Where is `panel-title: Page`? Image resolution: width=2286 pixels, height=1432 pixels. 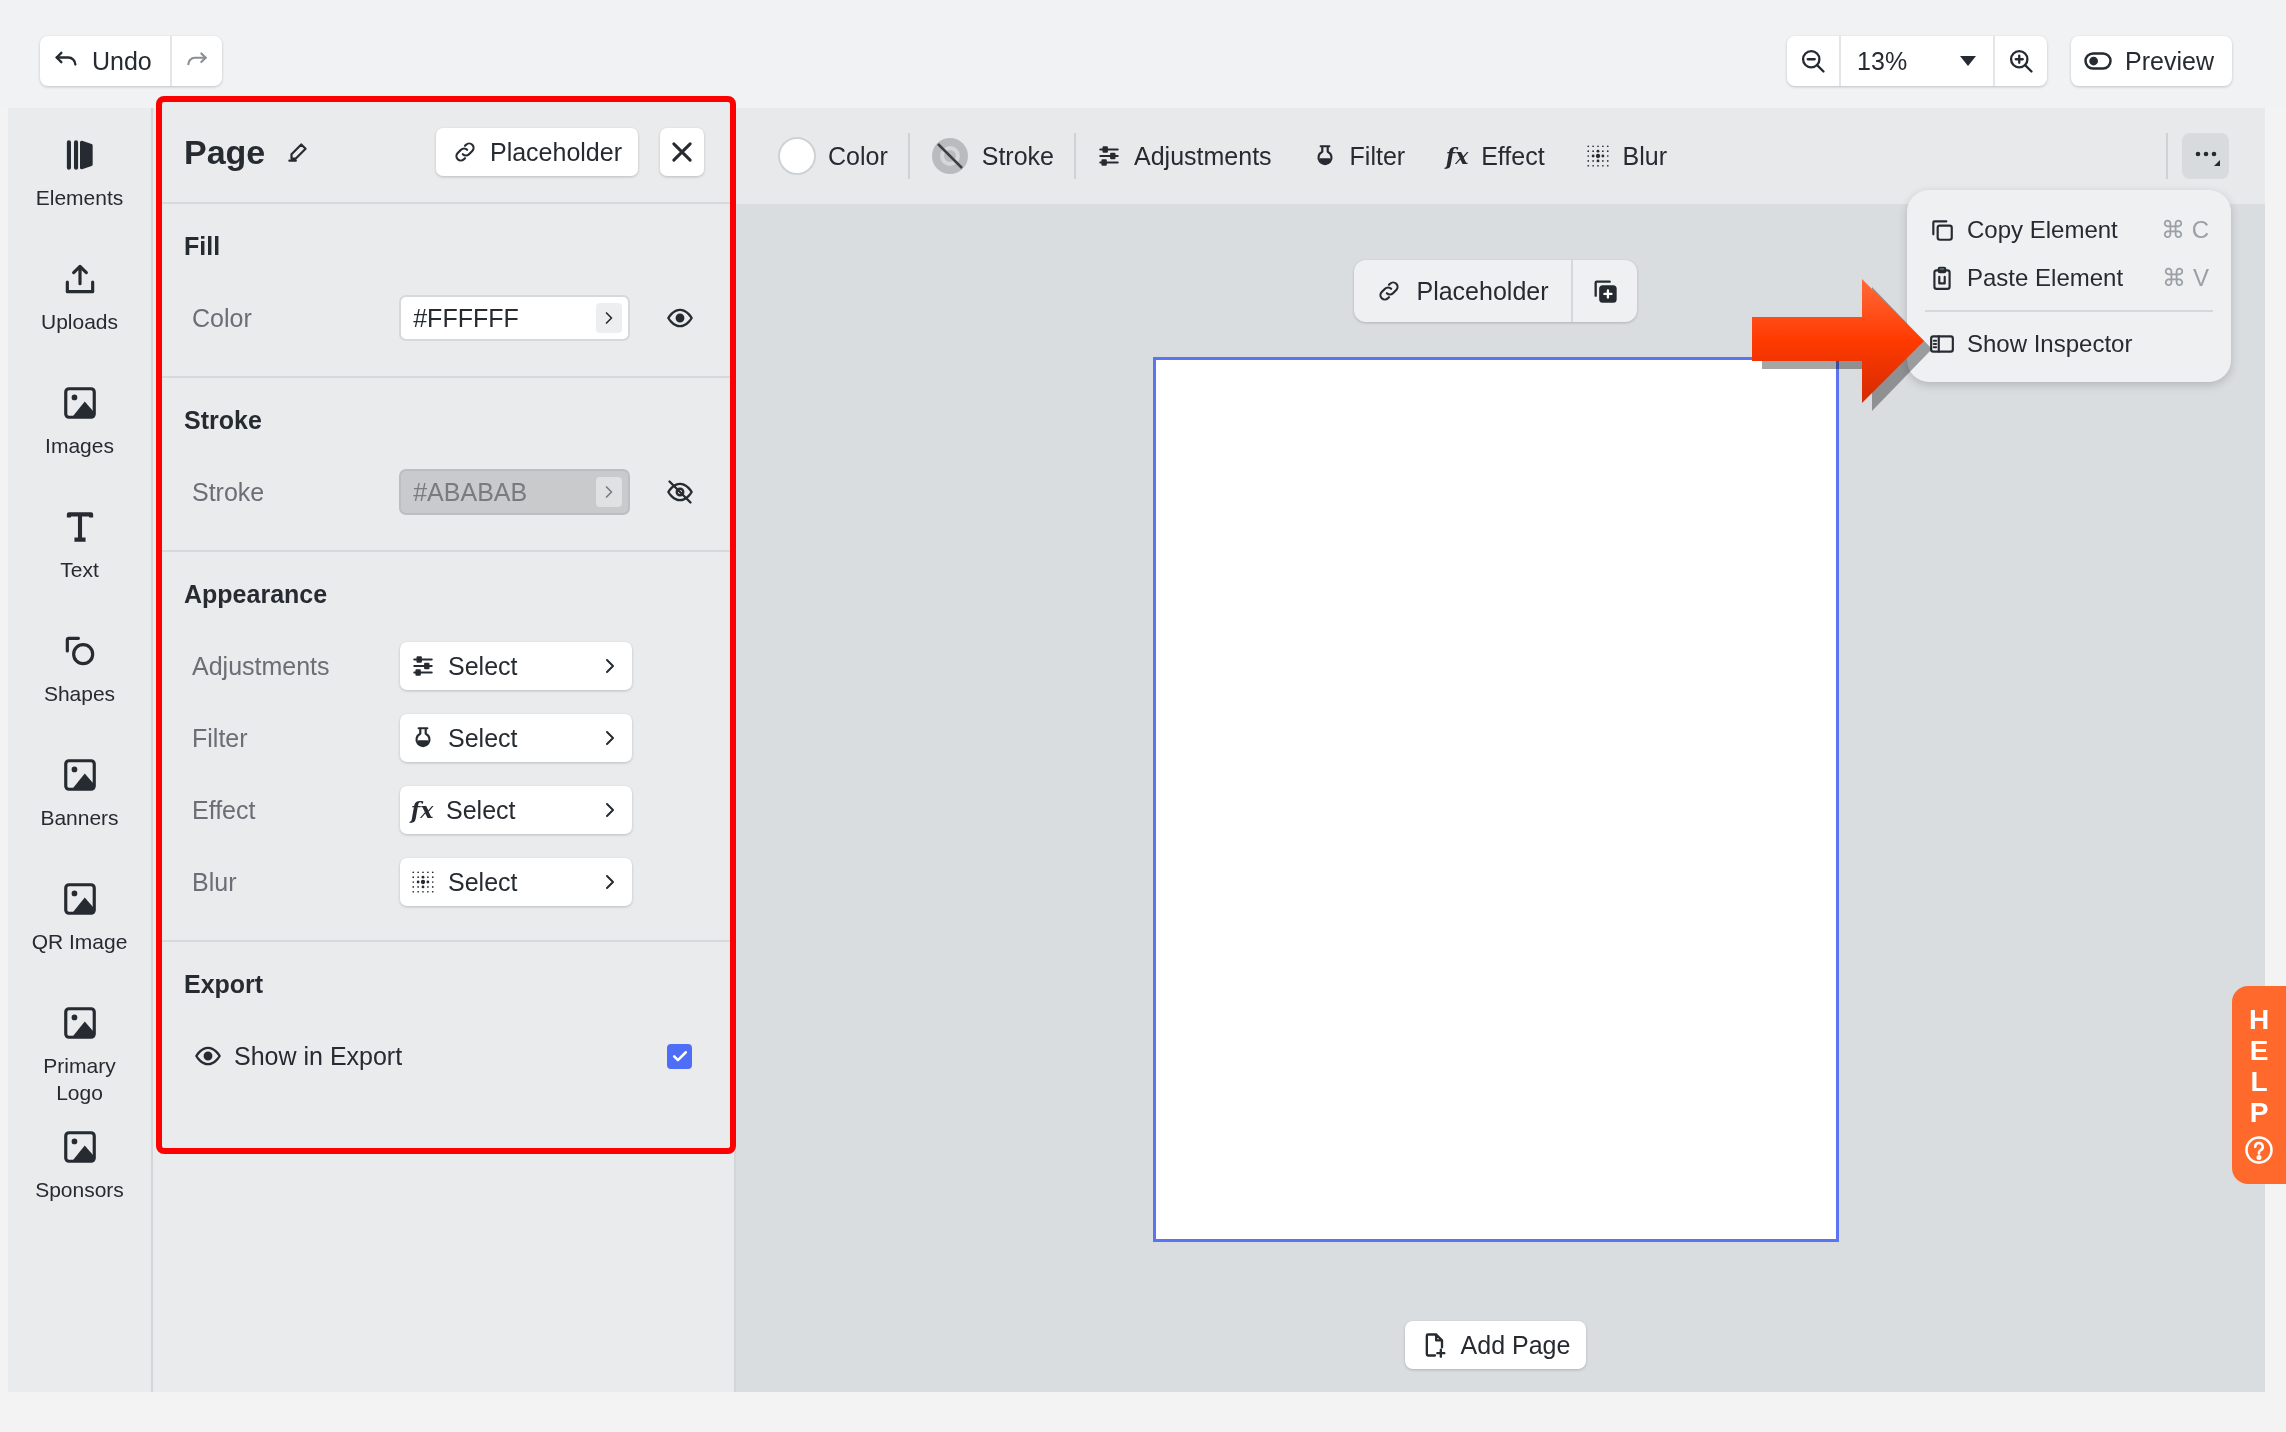 panel-title: Page is located at coordinates (225, 152).